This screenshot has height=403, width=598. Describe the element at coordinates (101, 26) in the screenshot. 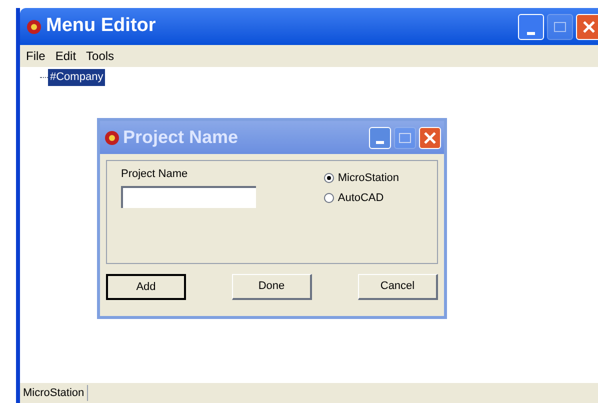

I see `window-title: Menu Editor` at that location.